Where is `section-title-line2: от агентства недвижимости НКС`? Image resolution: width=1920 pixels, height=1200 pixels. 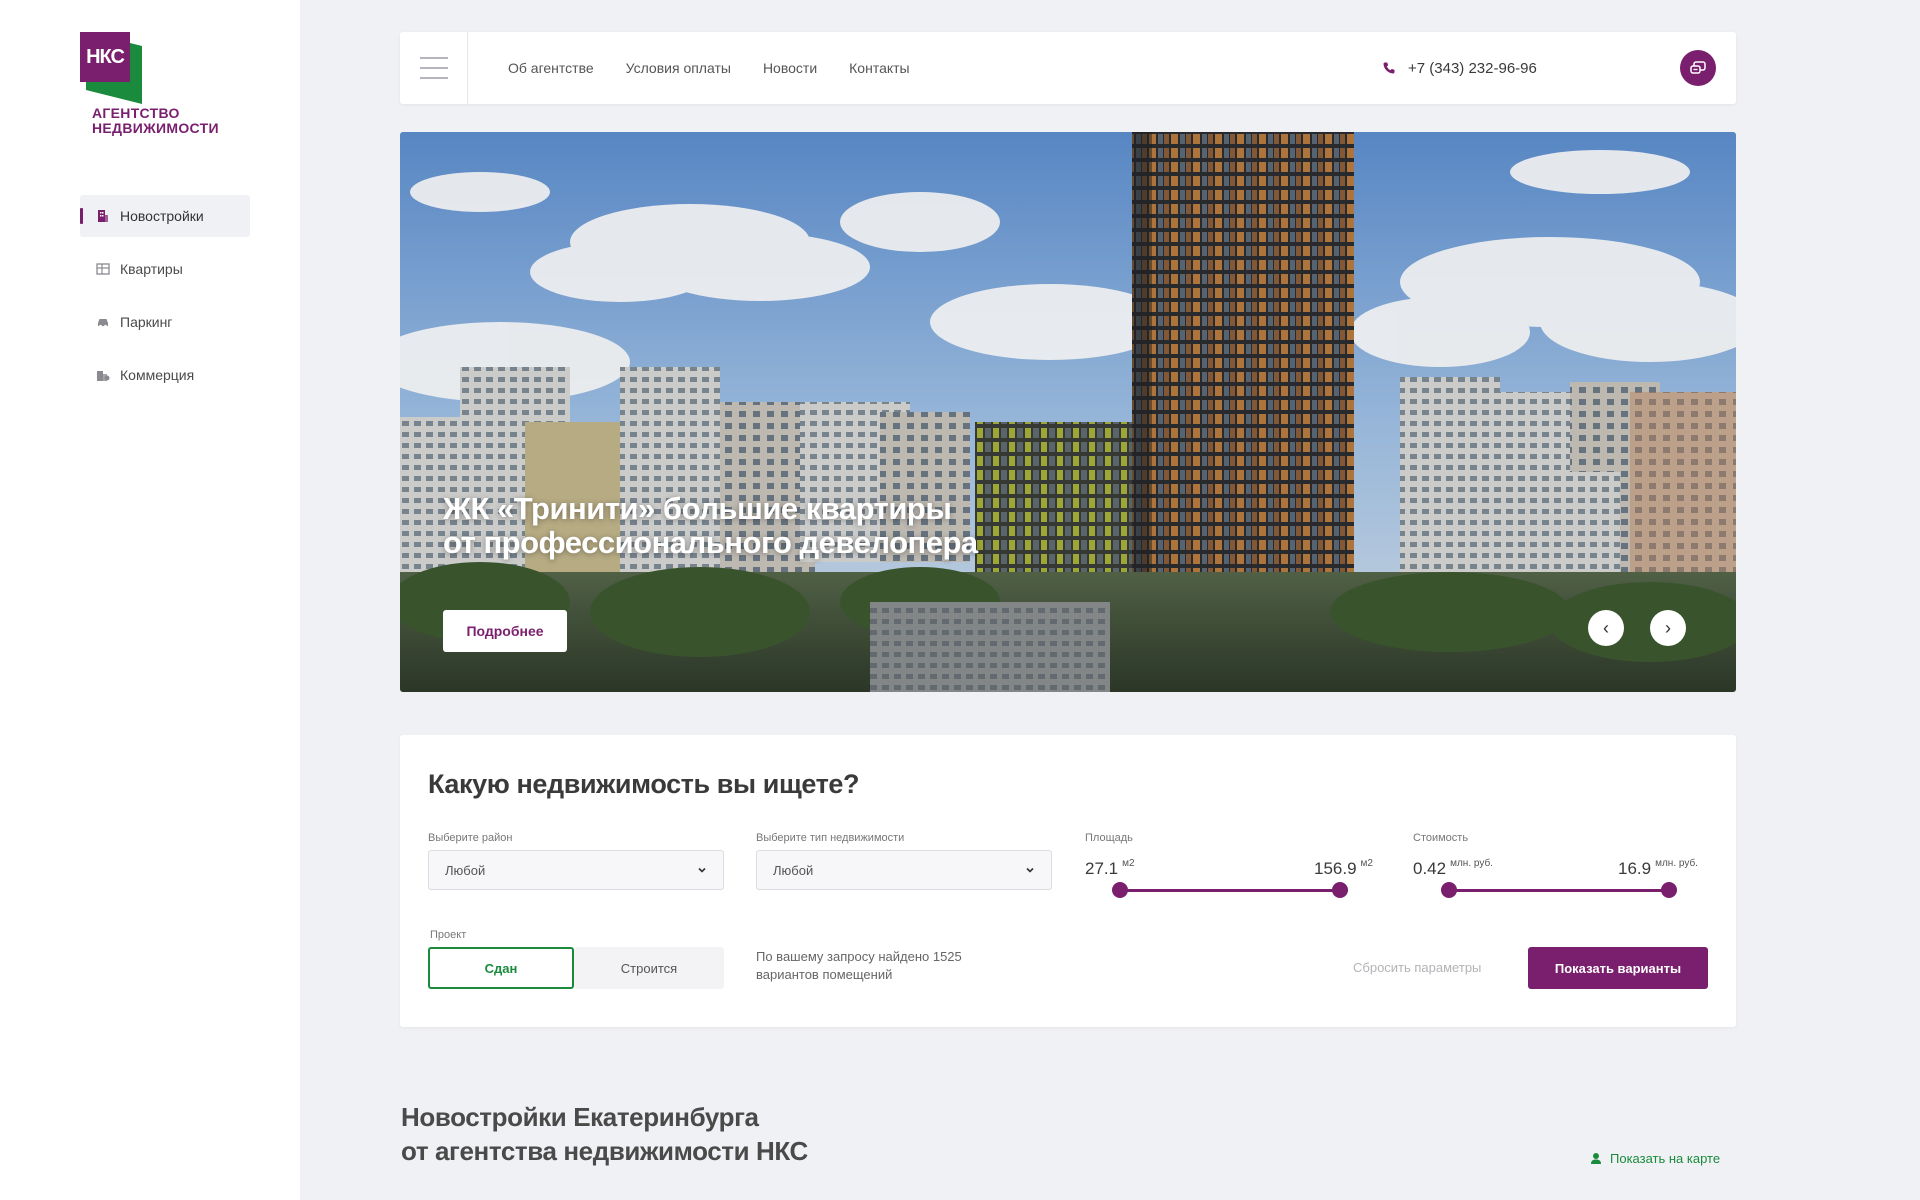 section-title-line2: от агентства недвижимости НКС is located at coordinates (604, 1151).